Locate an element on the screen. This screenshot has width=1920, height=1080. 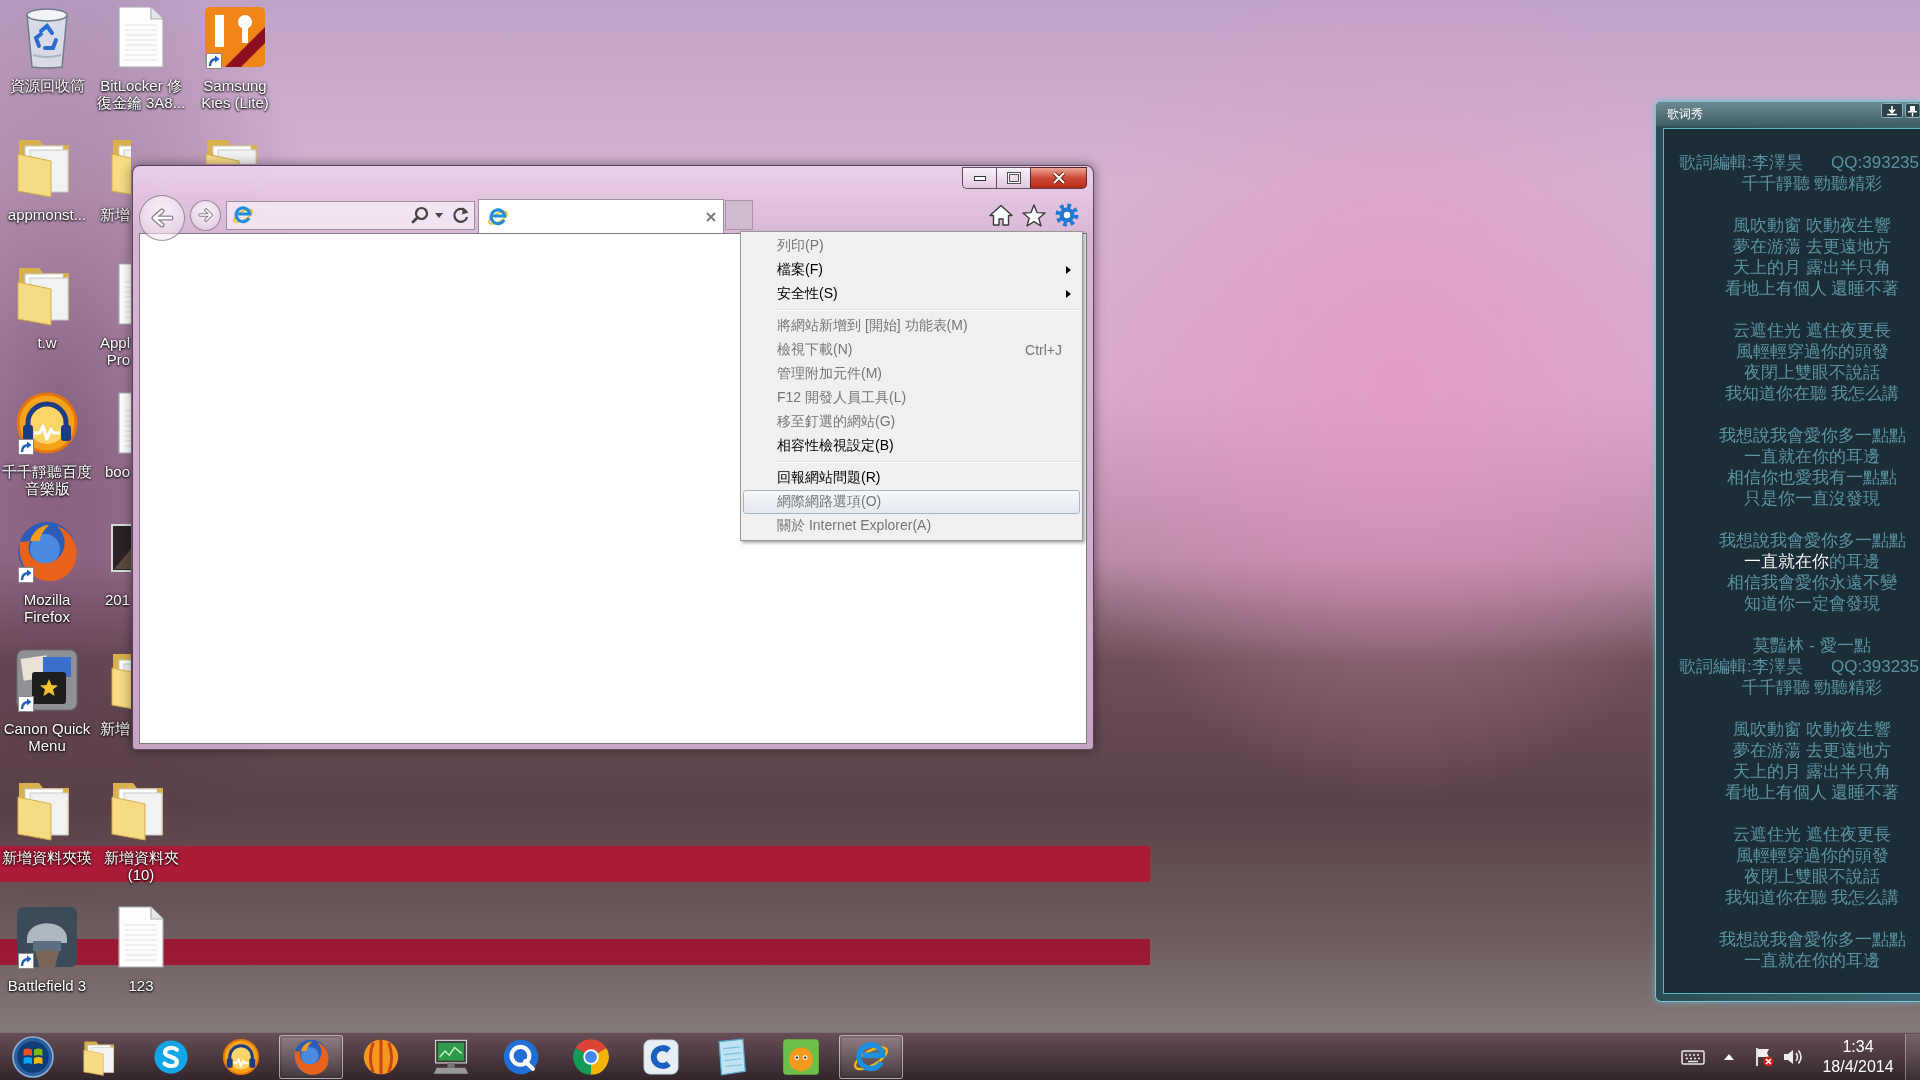
icon-label: Mozilla Firefox is located at coordinates (47, 608).